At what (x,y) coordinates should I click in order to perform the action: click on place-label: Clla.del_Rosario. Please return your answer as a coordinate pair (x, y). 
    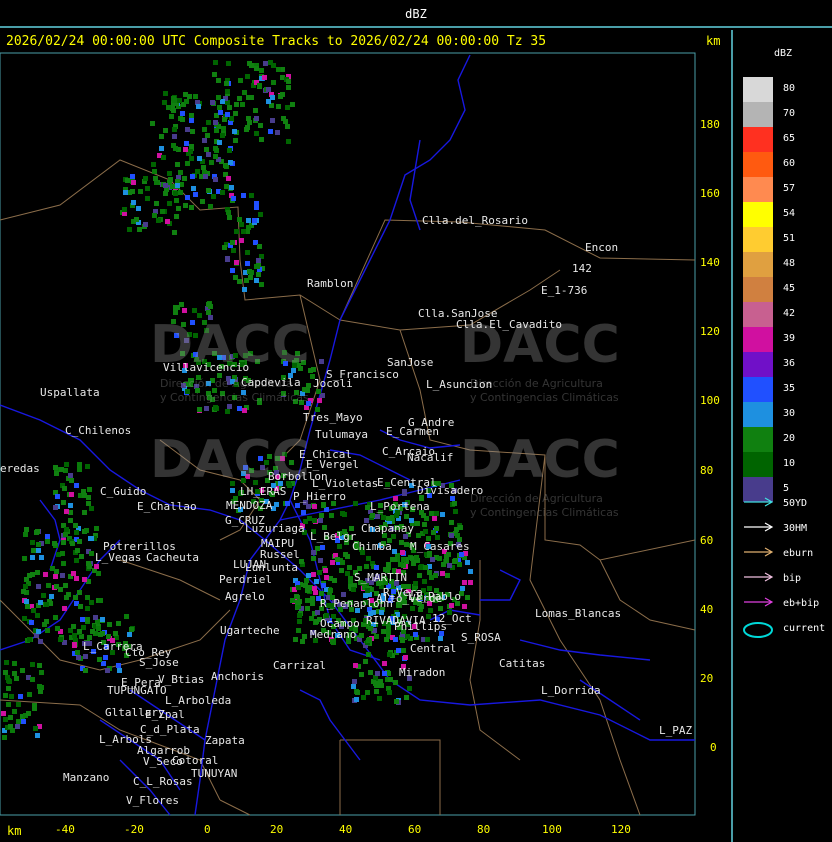
    Looking at the image, I should click on (475, 220).